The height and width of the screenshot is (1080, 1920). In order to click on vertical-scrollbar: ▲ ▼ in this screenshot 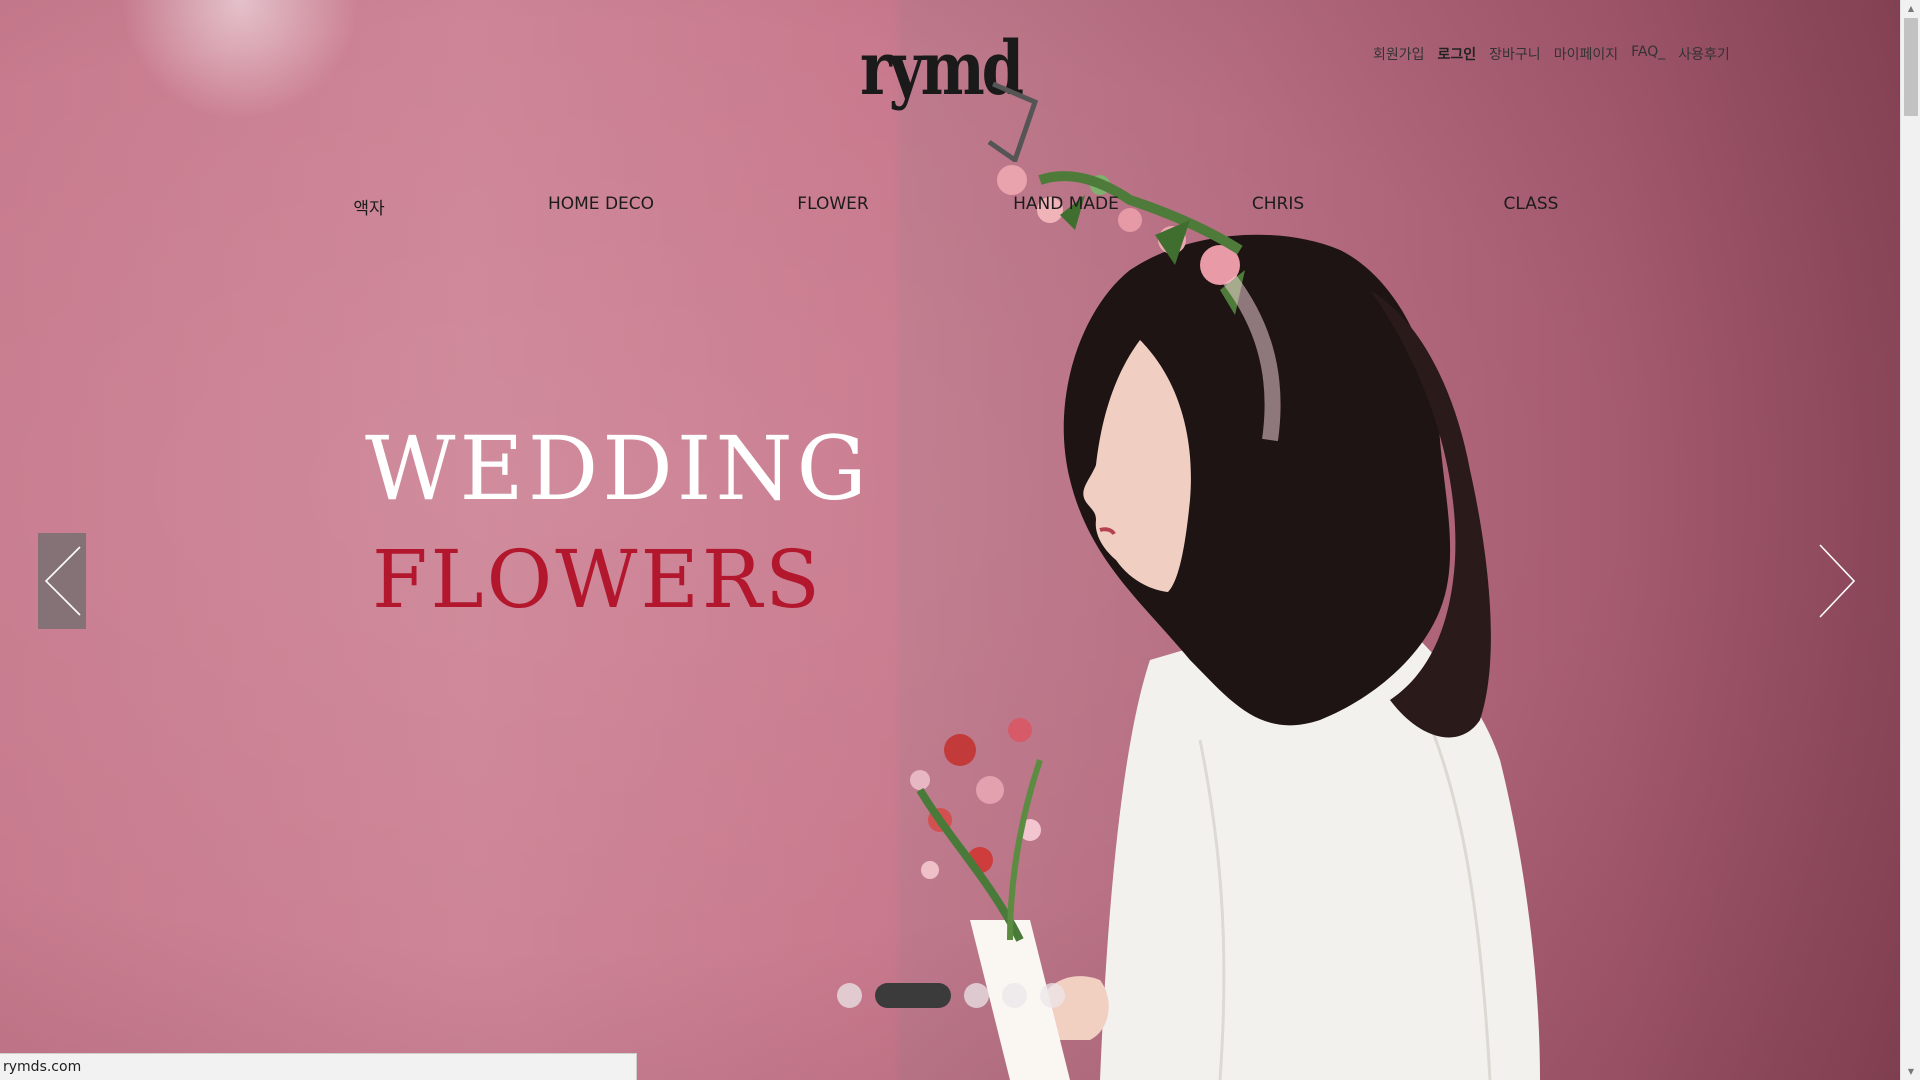, I will do `click(1910, 540)`.